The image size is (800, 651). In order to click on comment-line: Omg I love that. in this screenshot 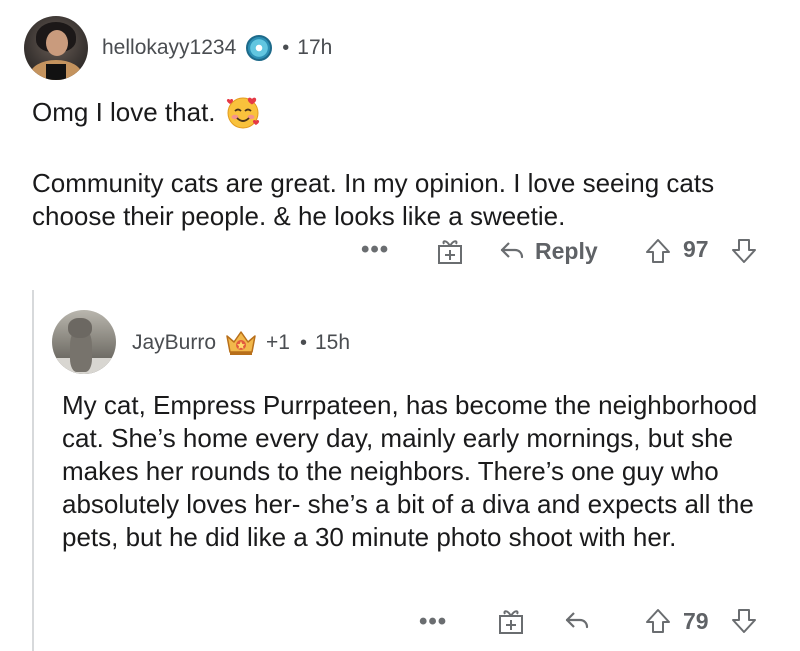, I will do `click(402, 112)`.